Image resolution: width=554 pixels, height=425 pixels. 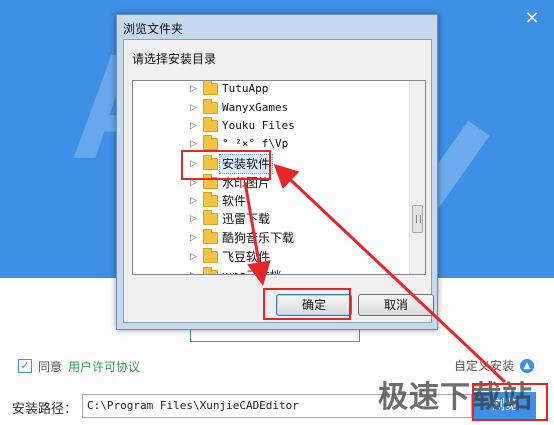 What do you see at coordinates (257, 233) in the screenshot?
I see `arrow-to-ok` at bounding box center [257, 233].